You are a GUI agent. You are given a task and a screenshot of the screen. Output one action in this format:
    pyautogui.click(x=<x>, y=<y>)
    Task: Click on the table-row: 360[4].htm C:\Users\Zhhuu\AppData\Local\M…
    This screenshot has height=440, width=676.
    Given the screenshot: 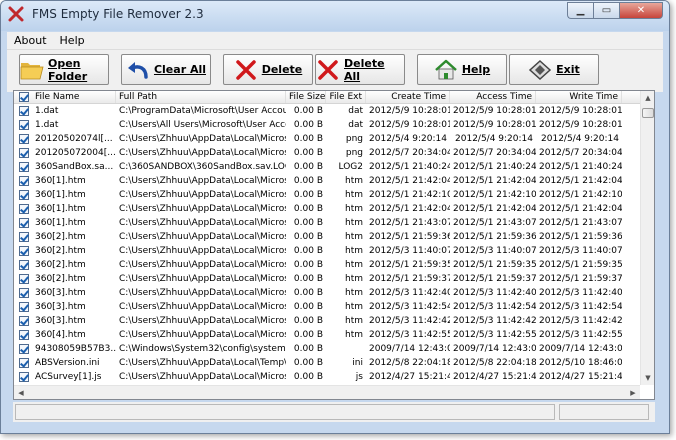 What is the action you would take?
    pyautogui.click(x=327, y=335)
    